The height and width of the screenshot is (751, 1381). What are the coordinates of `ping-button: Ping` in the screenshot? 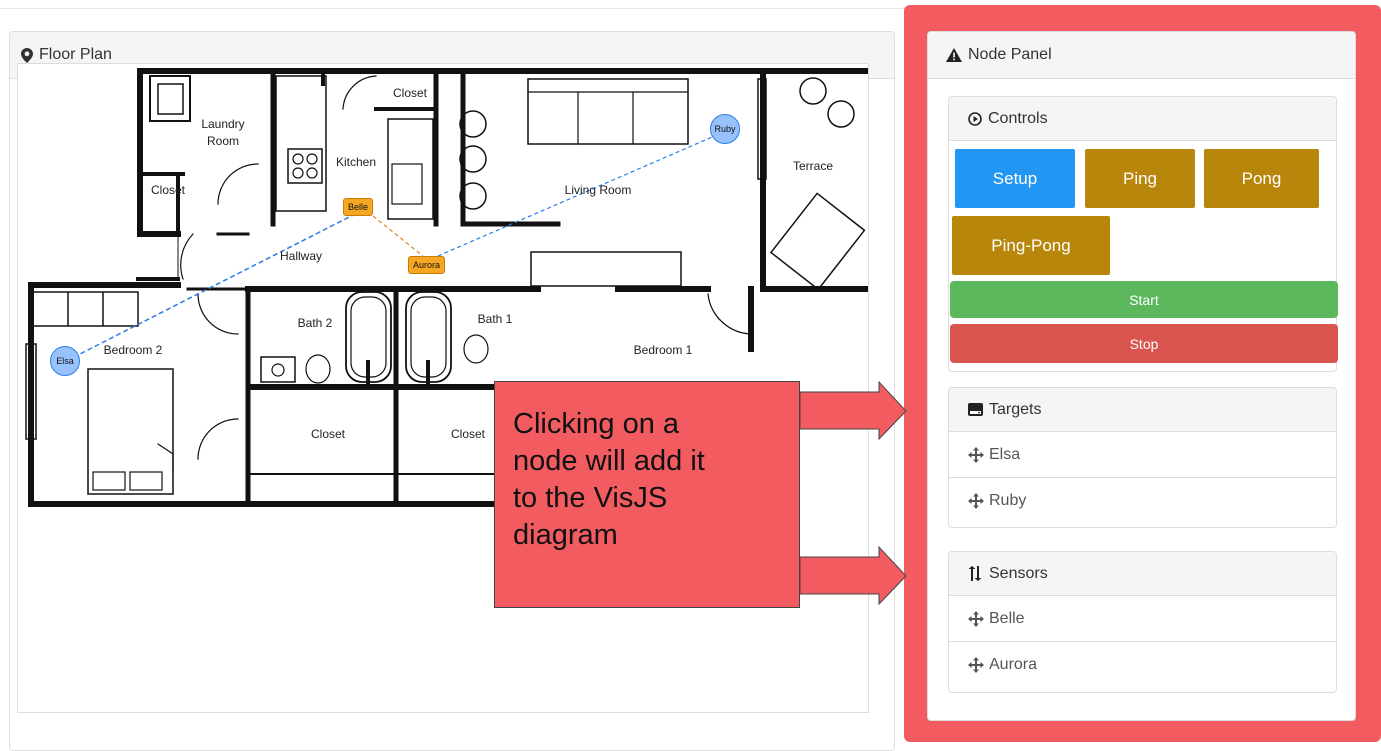 It's located at (1140, 178).